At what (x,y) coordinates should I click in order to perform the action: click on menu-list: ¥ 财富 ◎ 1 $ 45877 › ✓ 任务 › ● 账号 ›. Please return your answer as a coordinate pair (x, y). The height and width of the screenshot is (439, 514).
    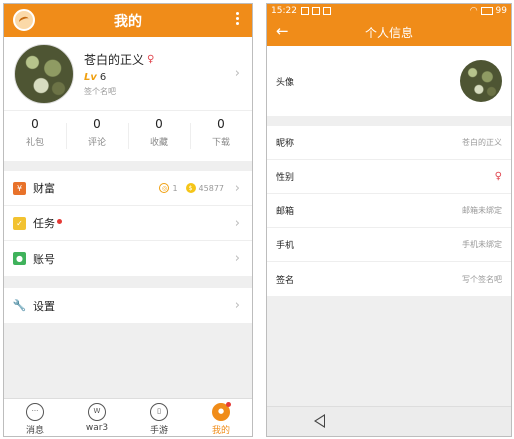
    Looking at the image, I should click on (128, 223).